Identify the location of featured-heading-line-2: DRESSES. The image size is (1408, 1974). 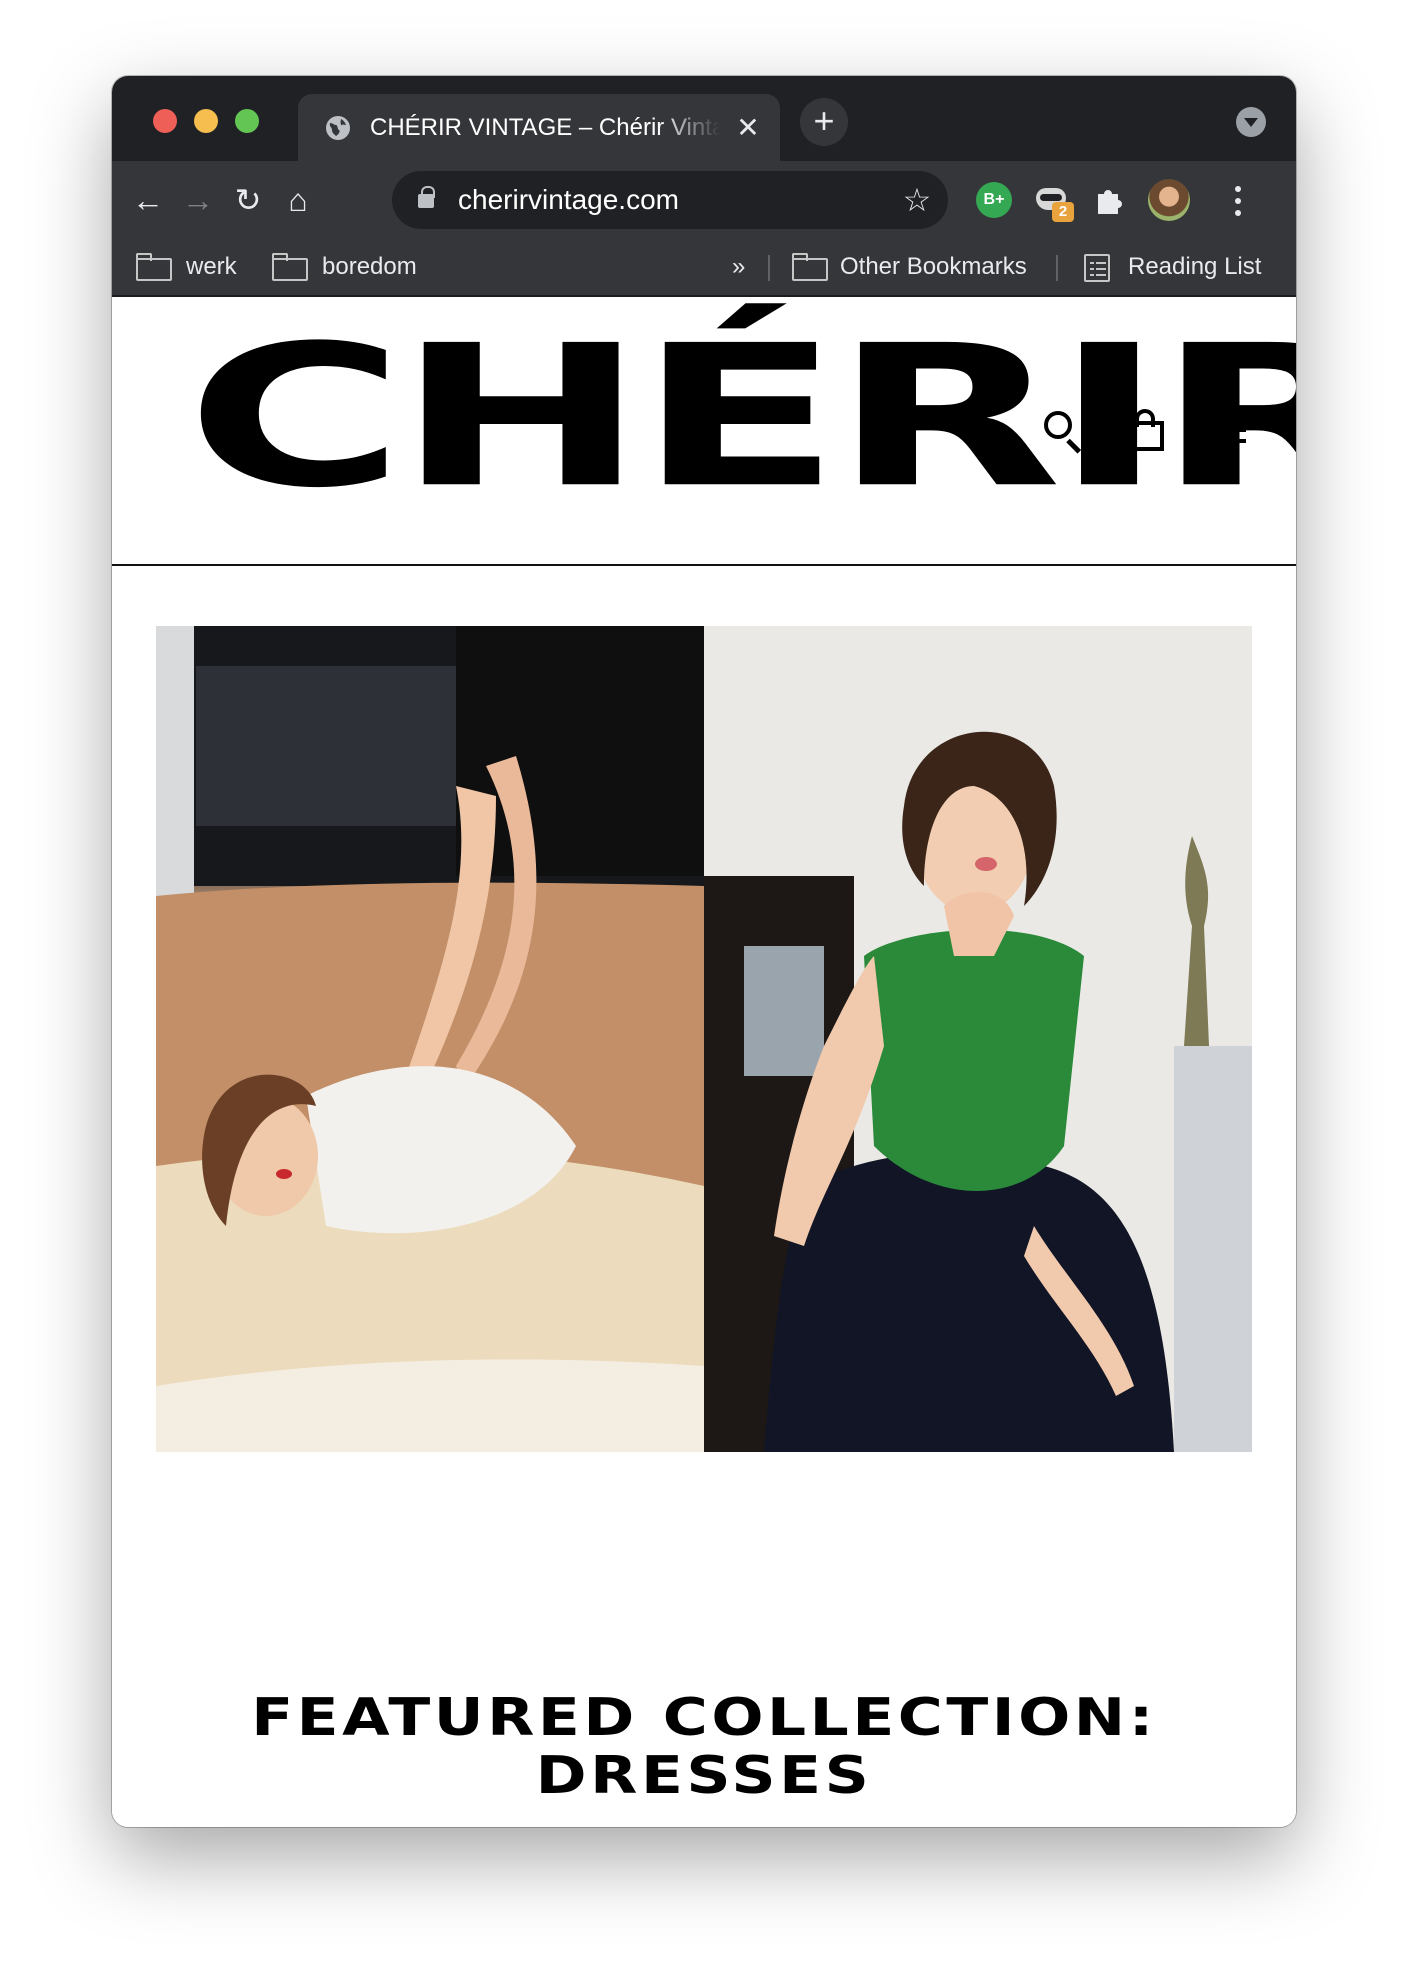
(704, 1776).